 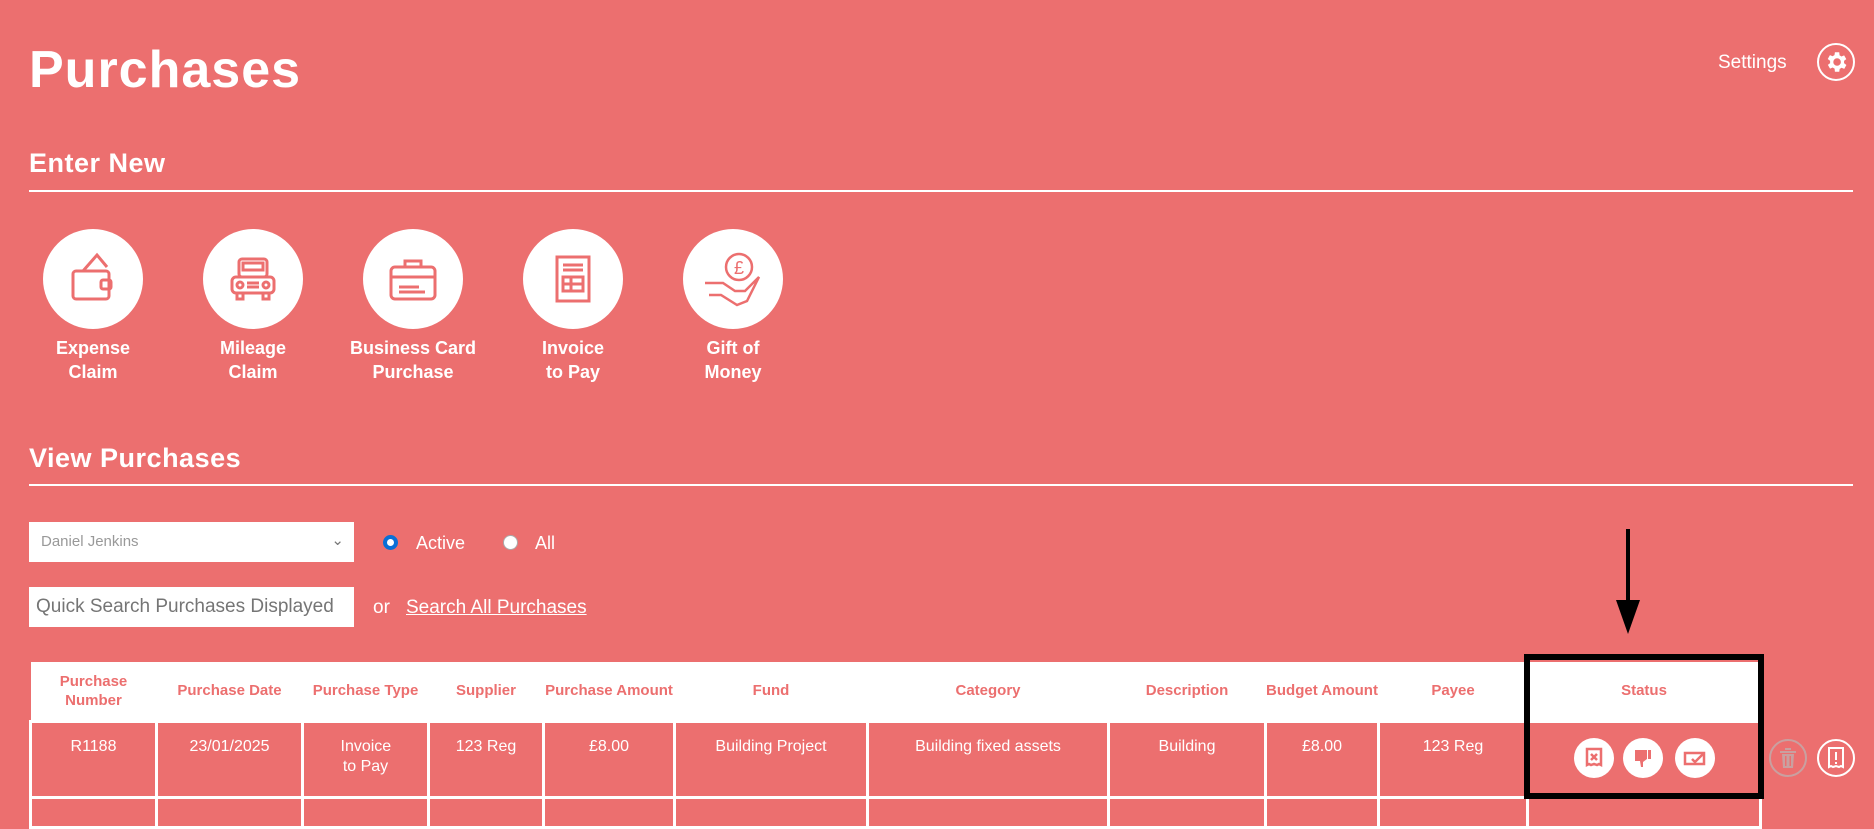 What do you see at coordinates (771, 759) in the screenshot?
I see `cell-fund: Building Project` at bounding box center [771, 759].